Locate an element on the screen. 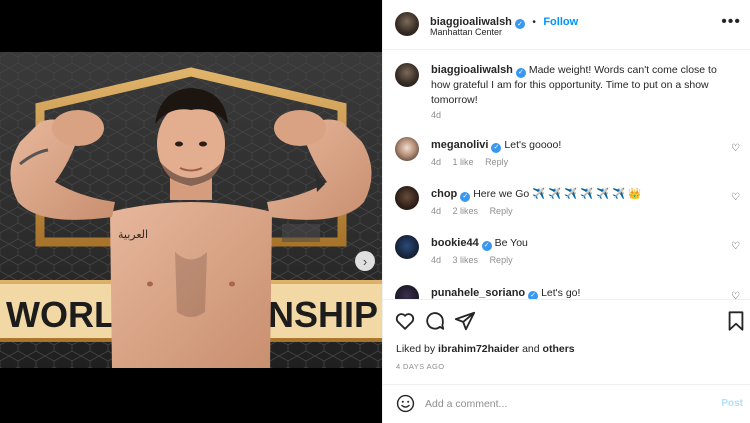  caption-time: 4d is located at coordinates (436, 115).